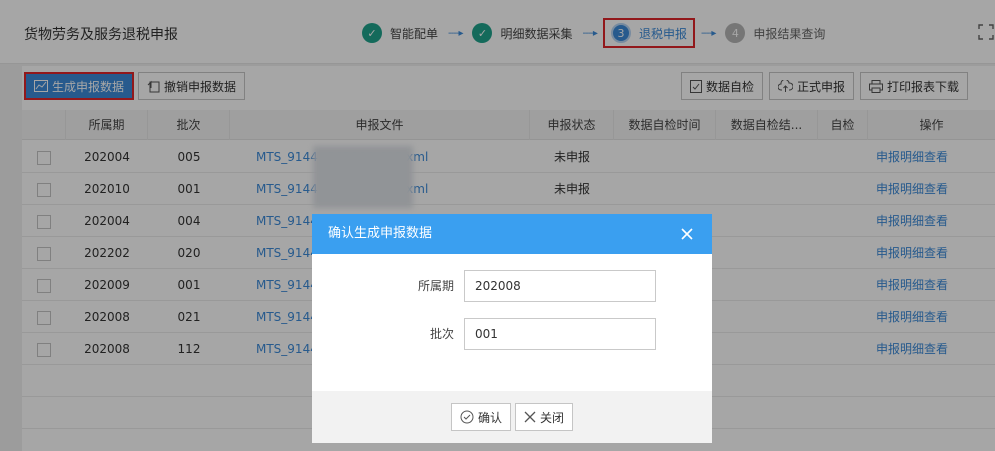 Image resolution: width=995 pixels, height=451 pixels. Describe the element at coordinates (380, 233) in the screenshot. I see `dialog-title: 确认生成申报数据` at that location.